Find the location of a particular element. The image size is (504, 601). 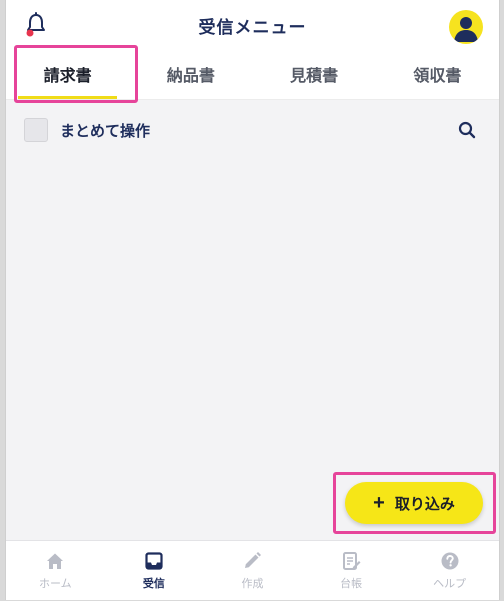

tab-receipt: 領収書 is located at coordinates (437, 73).